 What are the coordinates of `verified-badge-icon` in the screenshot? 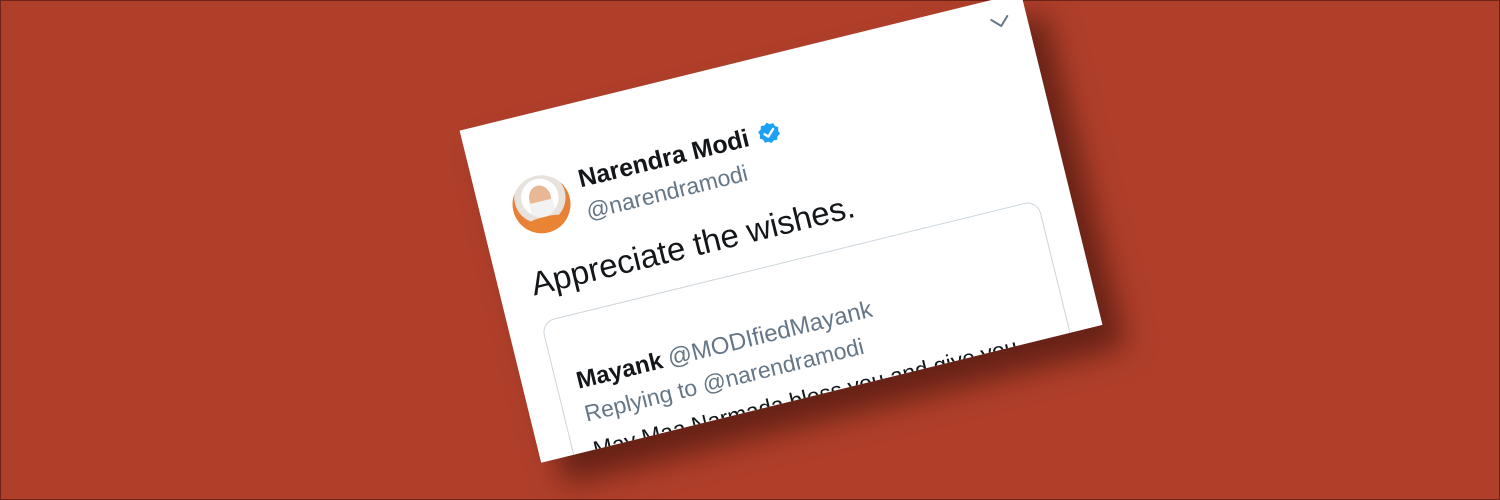 It's located at (769, 132).